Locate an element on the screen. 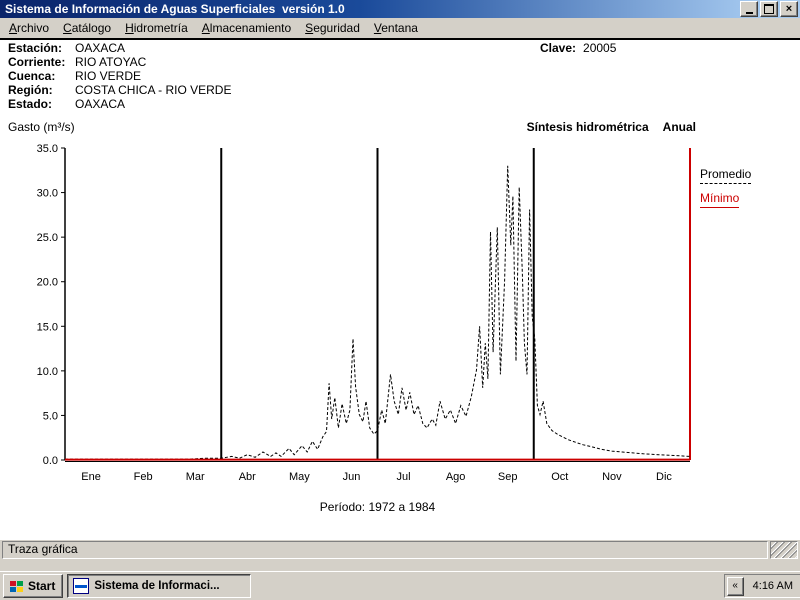  svg-text: Sep is located at coordinates (508, 477).